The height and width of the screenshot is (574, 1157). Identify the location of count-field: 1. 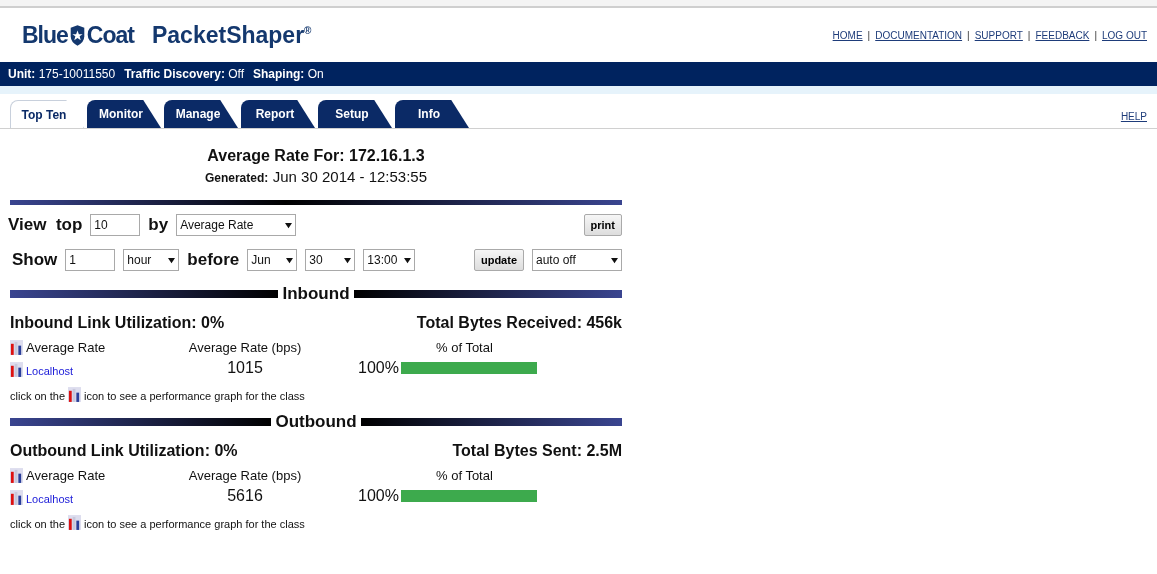
(90, 260).